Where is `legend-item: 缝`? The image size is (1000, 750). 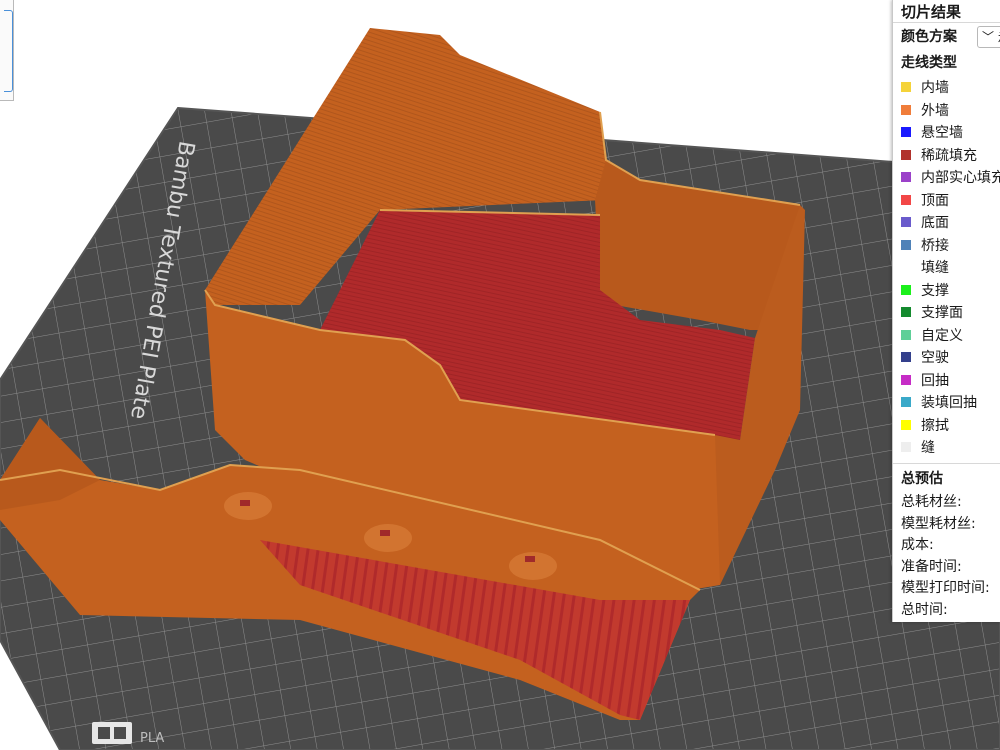 legend-item: 缝 is located at coordinates (950, 447).